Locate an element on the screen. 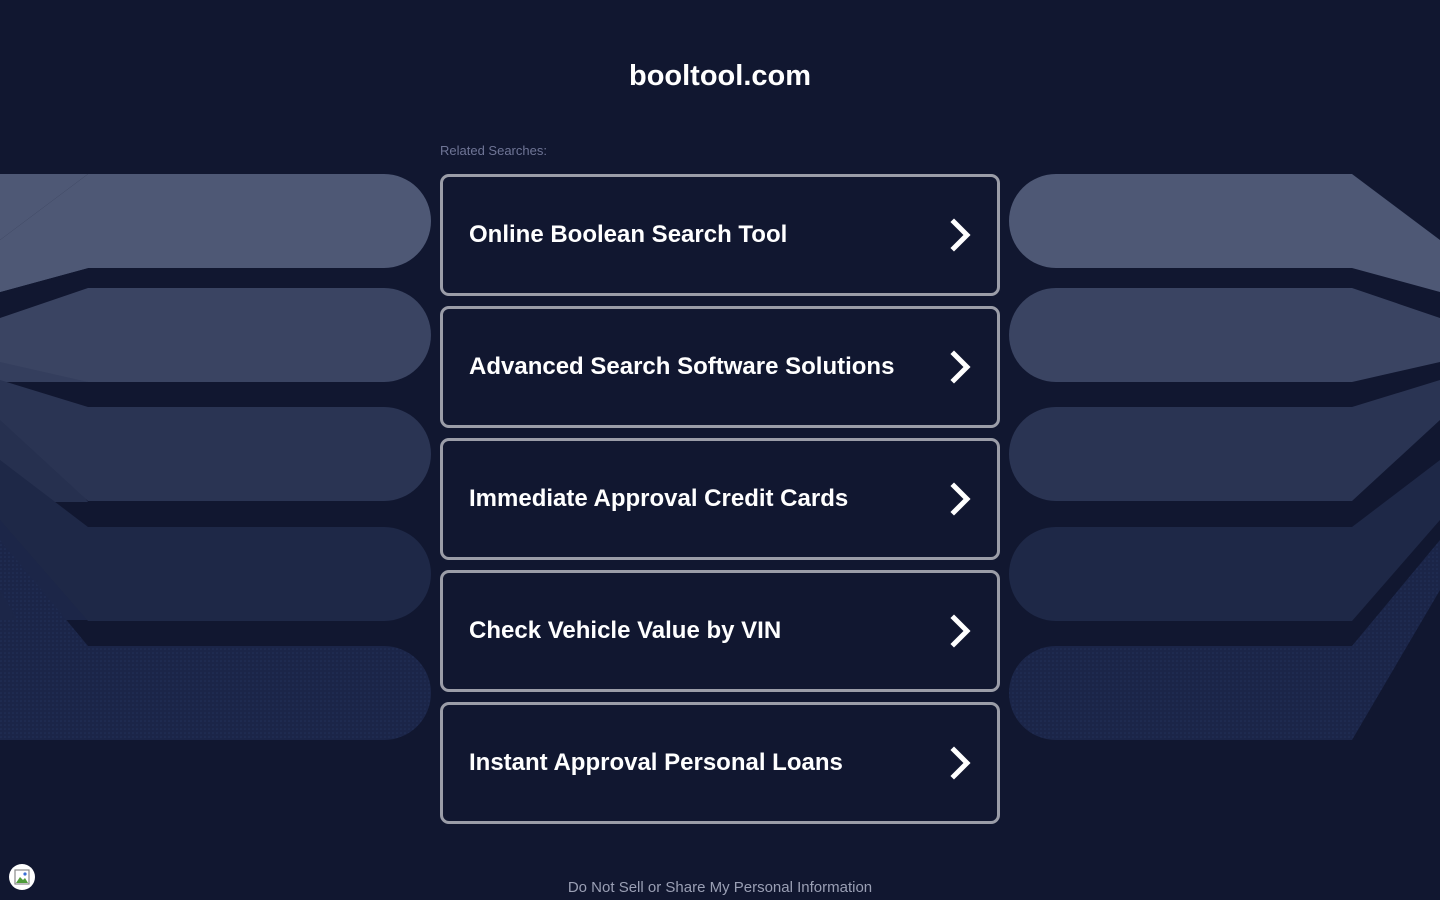  related-search-label: Online Boolean Search Tool is located at coordinates (628, 234).